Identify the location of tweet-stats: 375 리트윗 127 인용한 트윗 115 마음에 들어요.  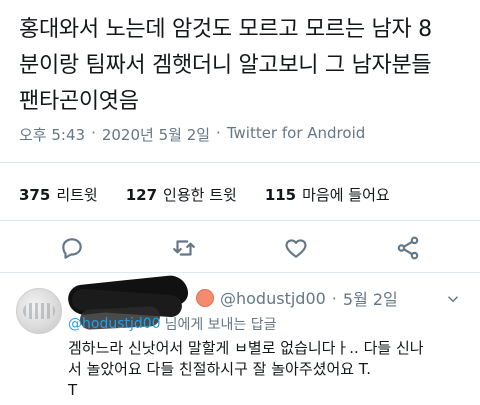
(204, 194).